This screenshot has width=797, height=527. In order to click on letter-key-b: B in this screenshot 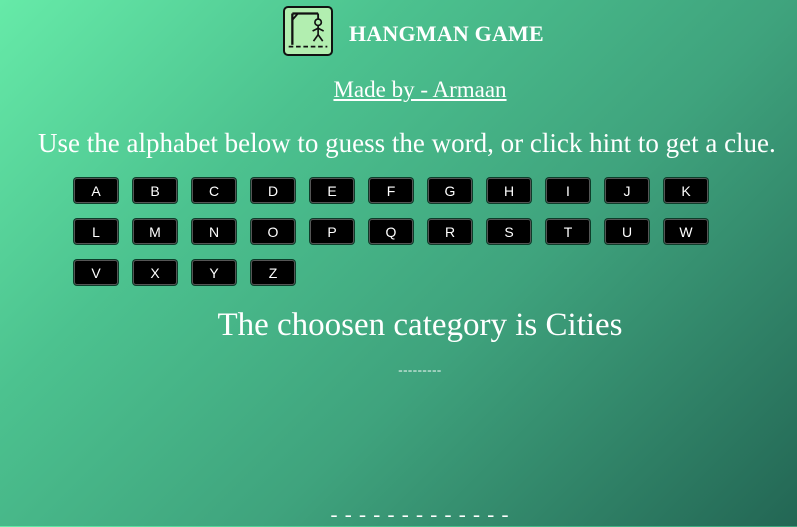, I will do `click(155, 190)`.